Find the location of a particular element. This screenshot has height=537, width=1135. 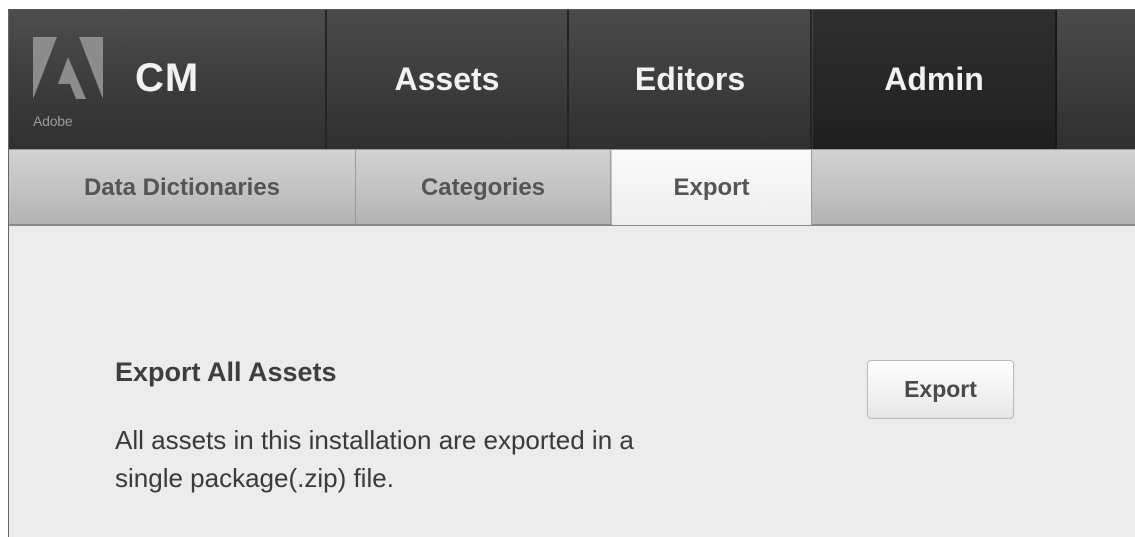

adobe-logo-icon: Adobe is located at coordinates (68, 83).